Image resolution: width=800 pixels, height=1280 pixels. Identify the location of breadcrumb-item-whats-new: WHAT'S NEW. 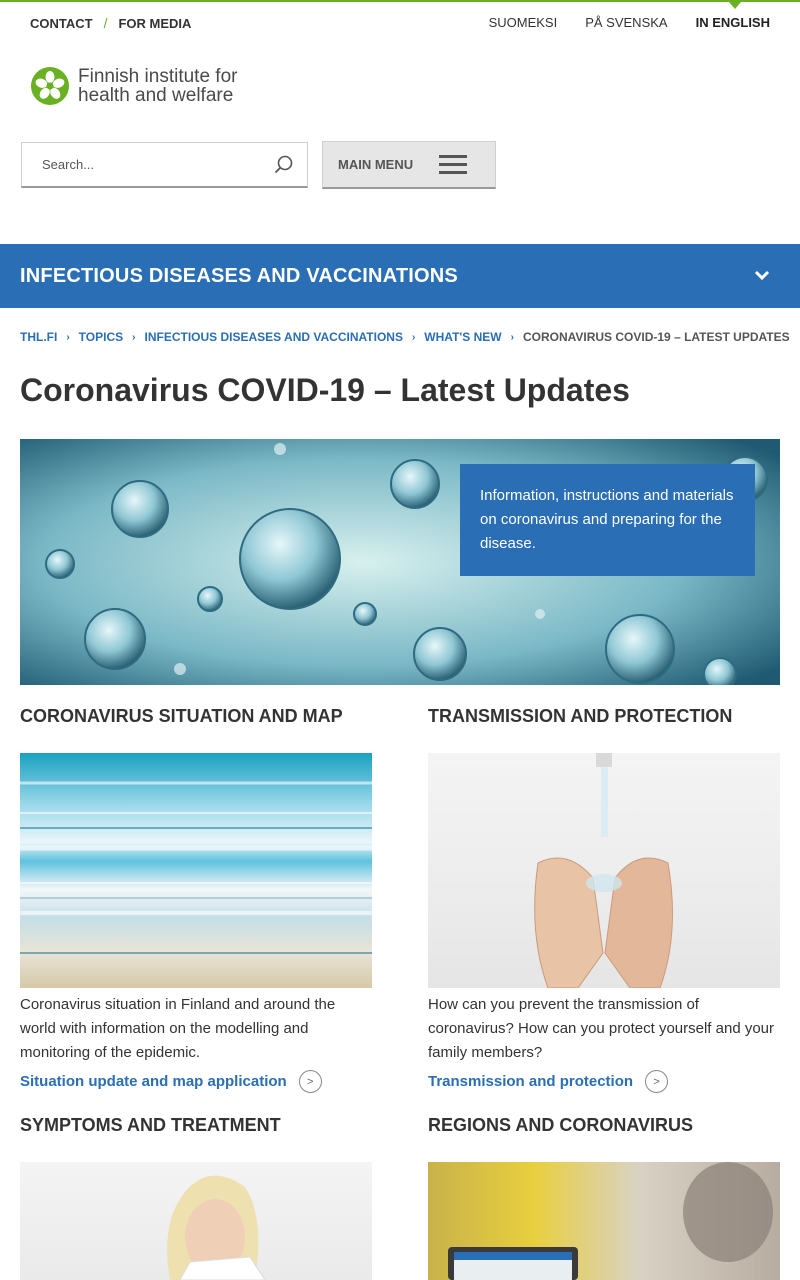
(462, 337).